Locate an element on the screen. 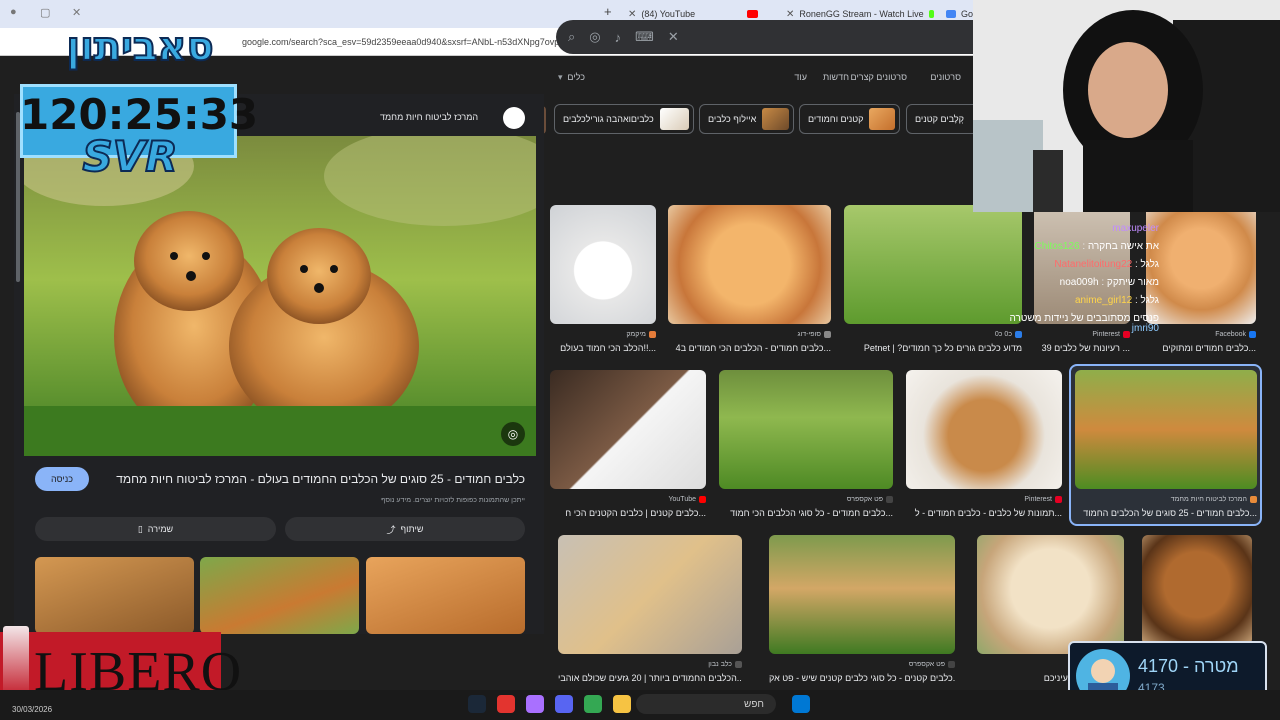  search-box: ⌕ ◎ ♪ ⌨ ✕ is located at coordinates (764, 37).